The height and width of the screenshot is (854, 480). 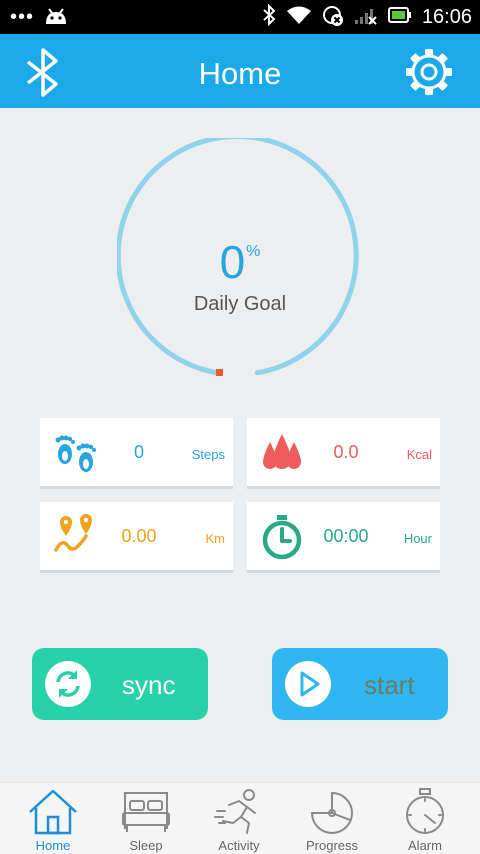 I want to click on notification-dots: •••, so click(x=22, y=17).